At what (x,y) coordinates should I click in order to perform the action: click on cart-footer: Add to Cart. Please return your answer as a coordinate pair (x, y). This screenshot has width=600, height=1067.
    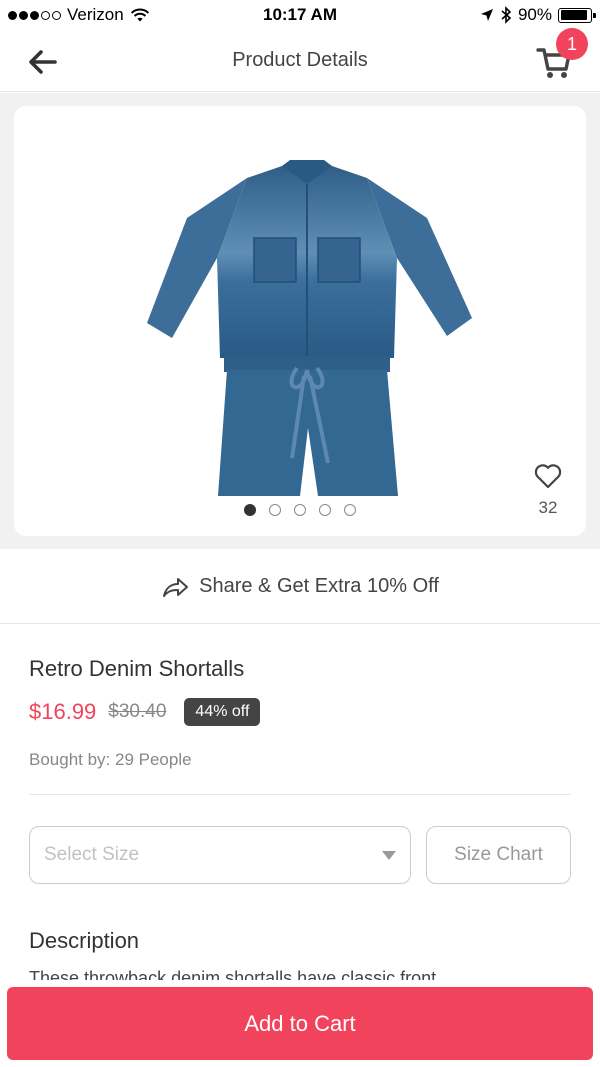
    Looking at the image, I should click on (300, 1023).